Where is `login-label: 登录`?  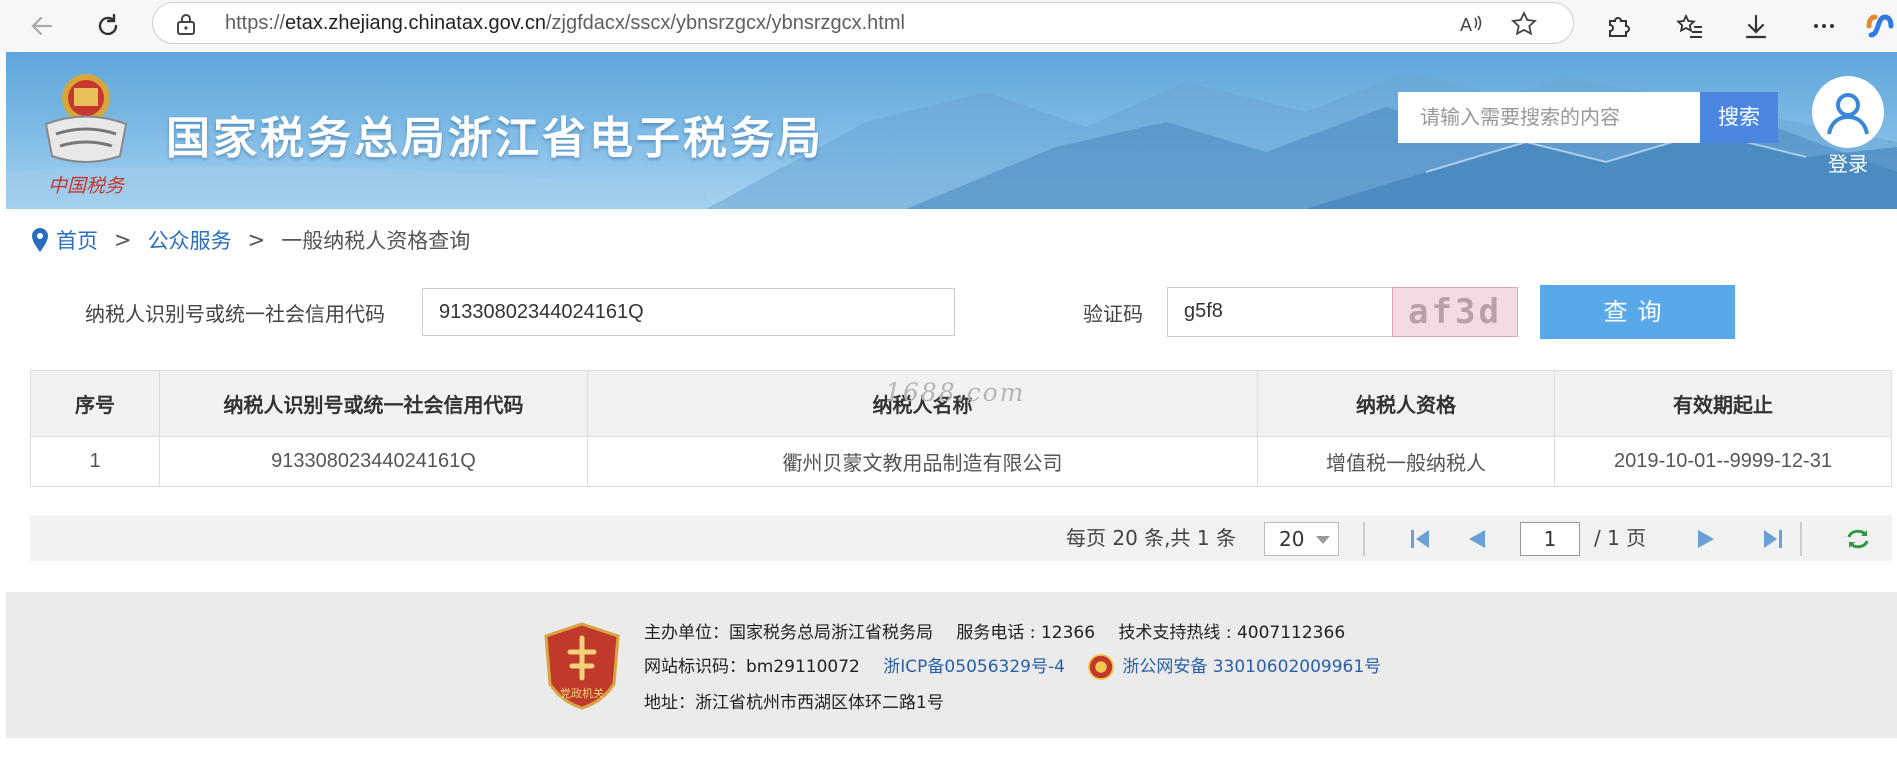 login-label: 登录 is located at coordinates (1848, 162).